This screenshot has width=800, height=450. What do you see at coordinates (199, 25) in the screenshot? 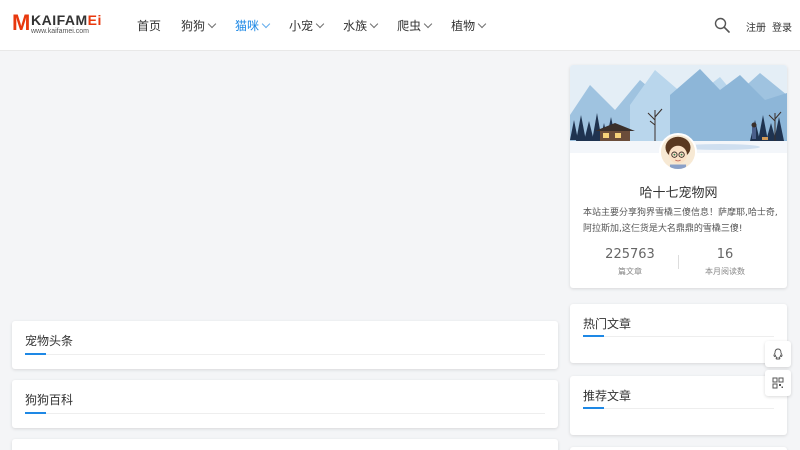
I see `nav-item-dogs: 狗狗` at bounding box center [199, 25].